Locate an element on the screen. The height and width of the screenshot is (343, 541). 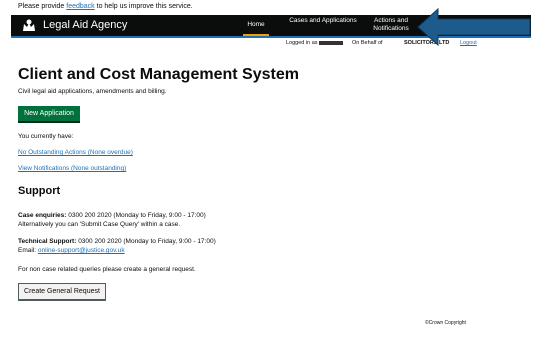
case-enquiries-label: Case enquiries: is located at coordinates (42, 215).